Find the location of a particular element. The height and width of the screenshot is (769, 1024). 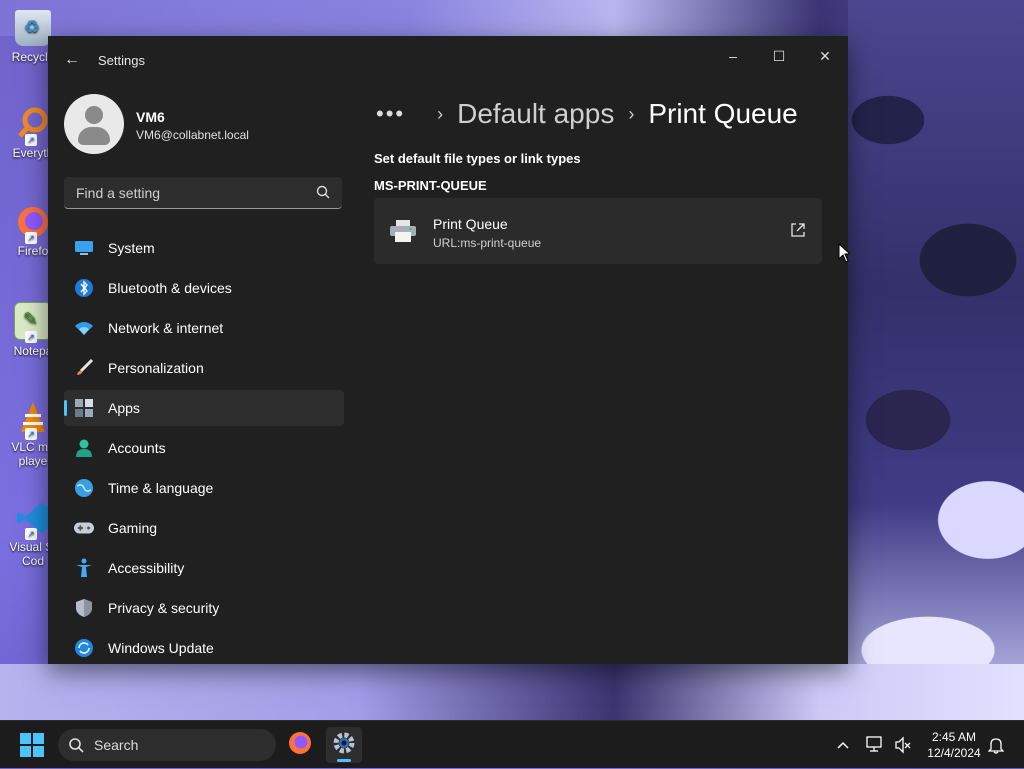

breadcrumb: ••• › Default apps › Print Queue is located at coordinates (587, 114).